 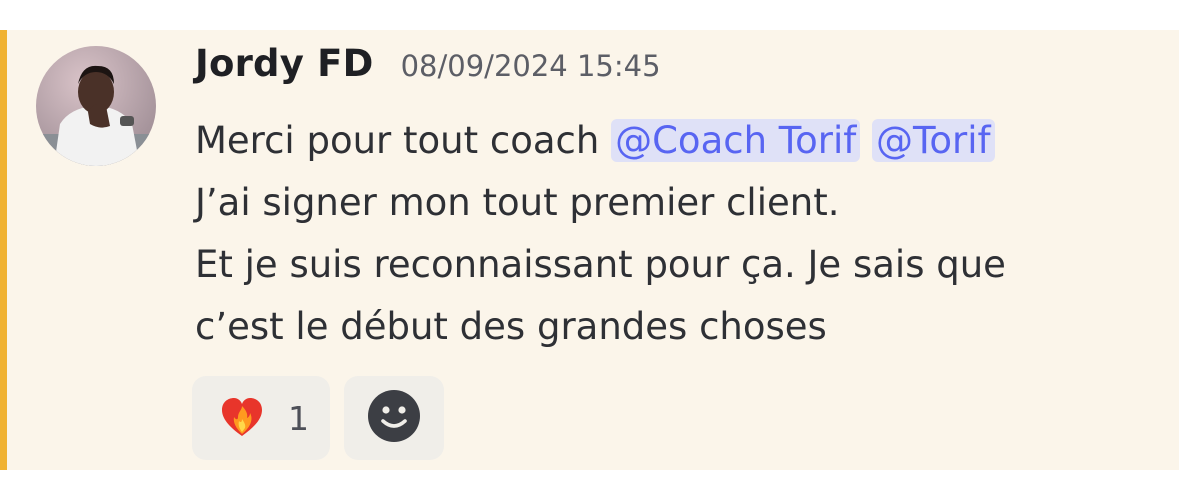 I want to click on message-text: Merci pour tout coach, so click(x=403, y=140).